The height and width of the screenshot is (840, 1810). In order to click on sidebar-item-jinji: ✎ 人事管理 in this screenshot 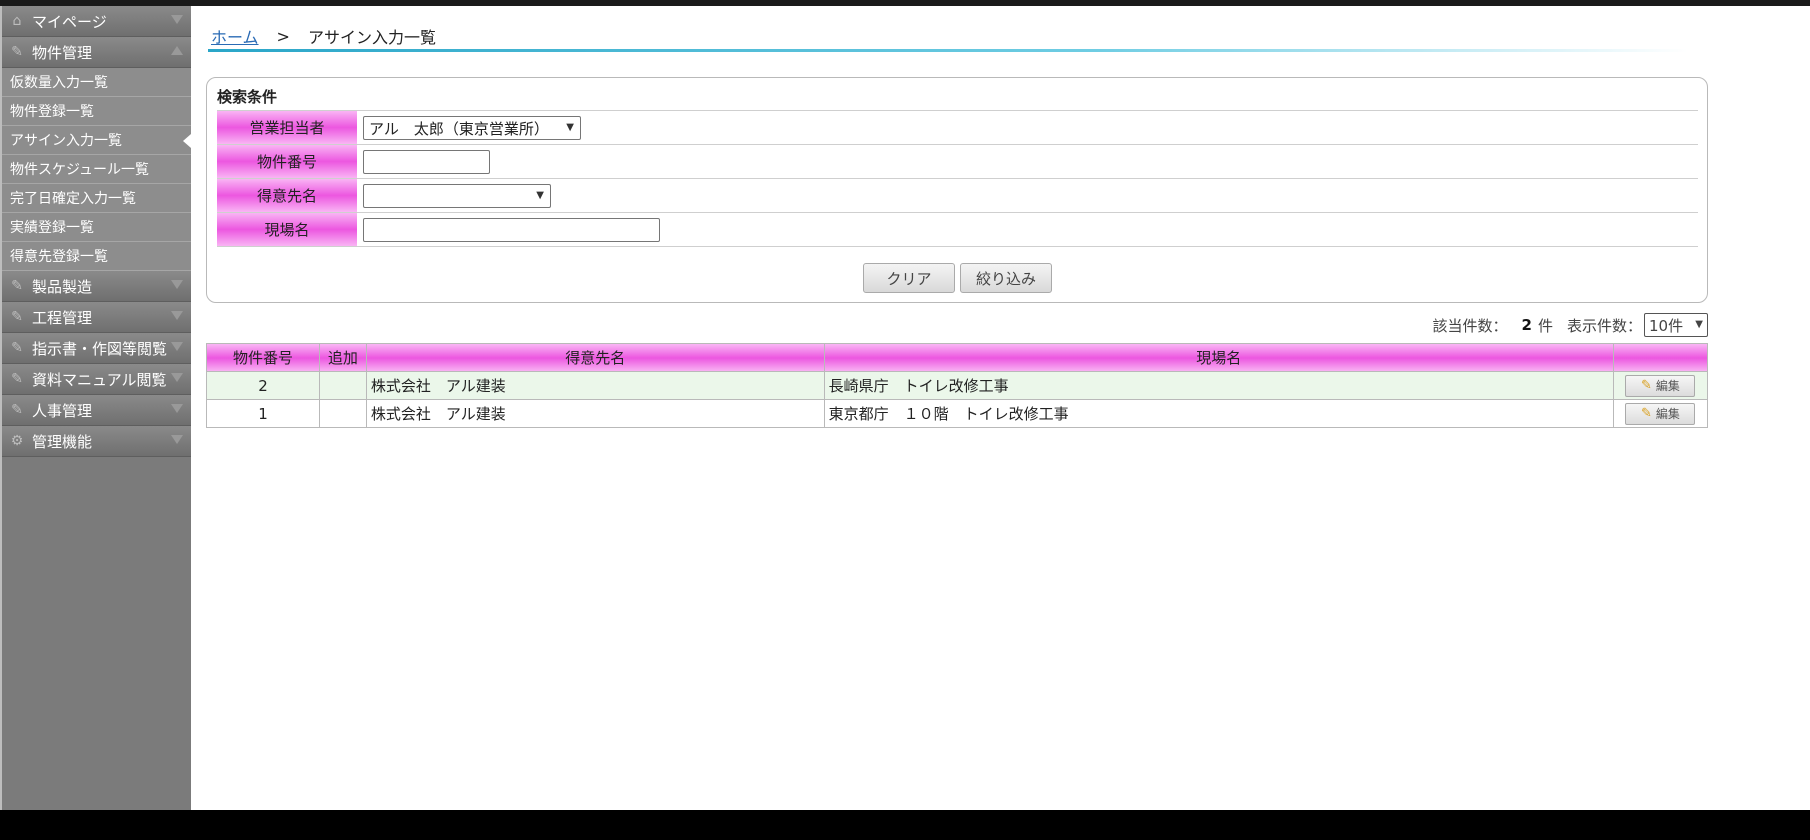, I will do `click(96, 410)`.